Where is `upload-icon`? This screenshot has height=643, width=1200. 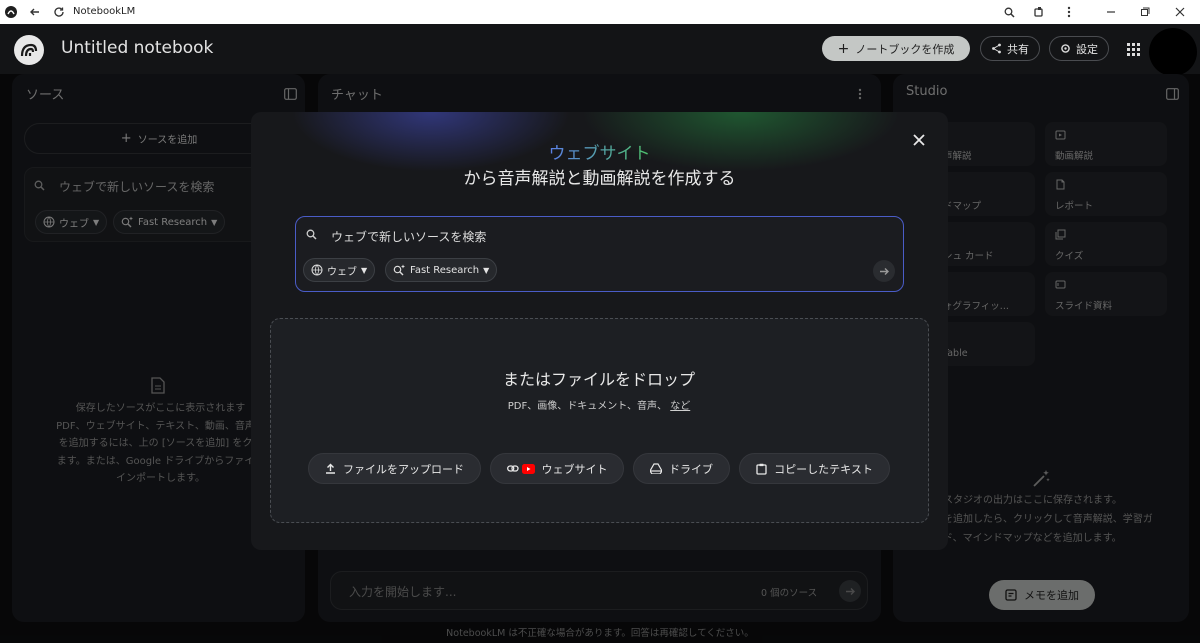
upload-icon is located at coordinates (330, 468).